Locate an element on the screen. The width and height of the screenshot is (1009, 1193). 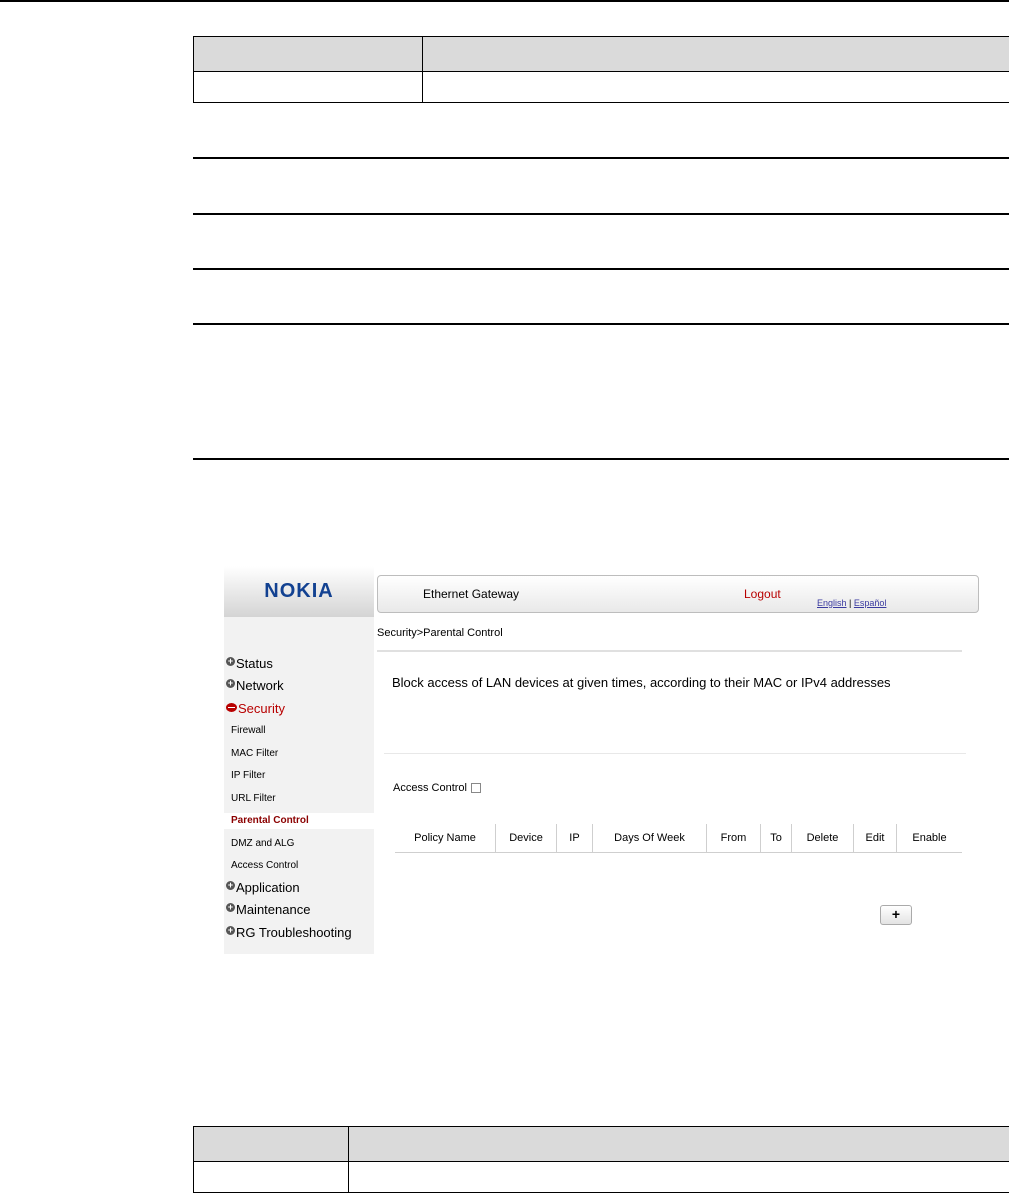
sidebar-item-maintenance: + Maintenance is located at coordinates (268, 910).